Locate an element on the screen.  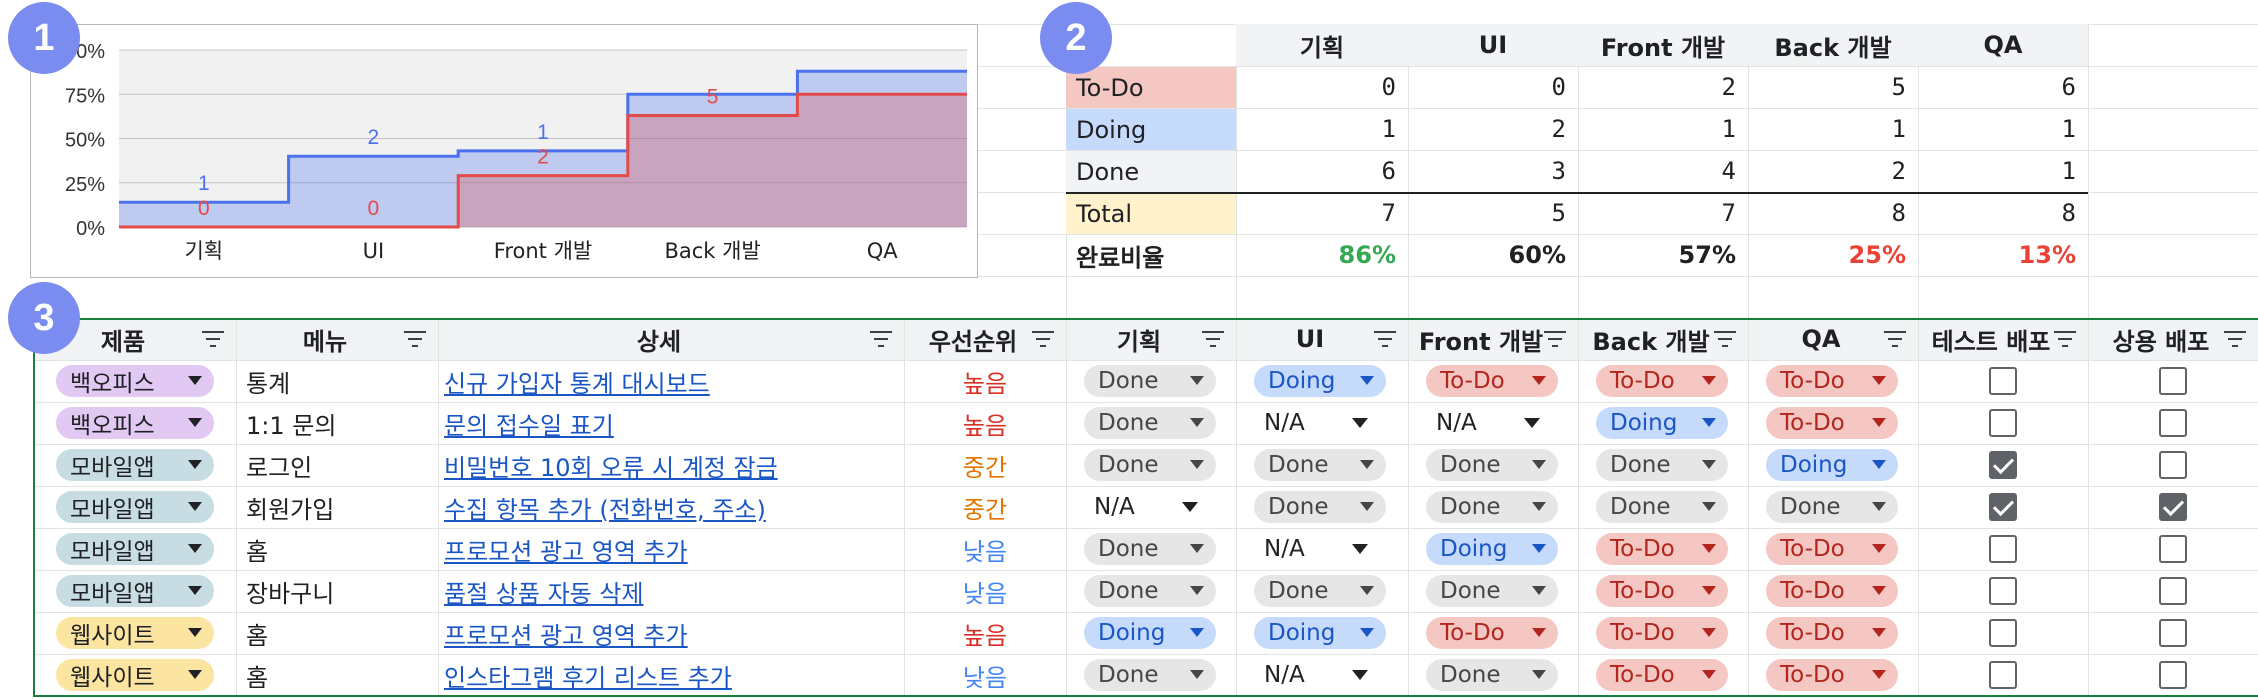
summary-value-cell: 4 is located at coordinates (1663, 171).